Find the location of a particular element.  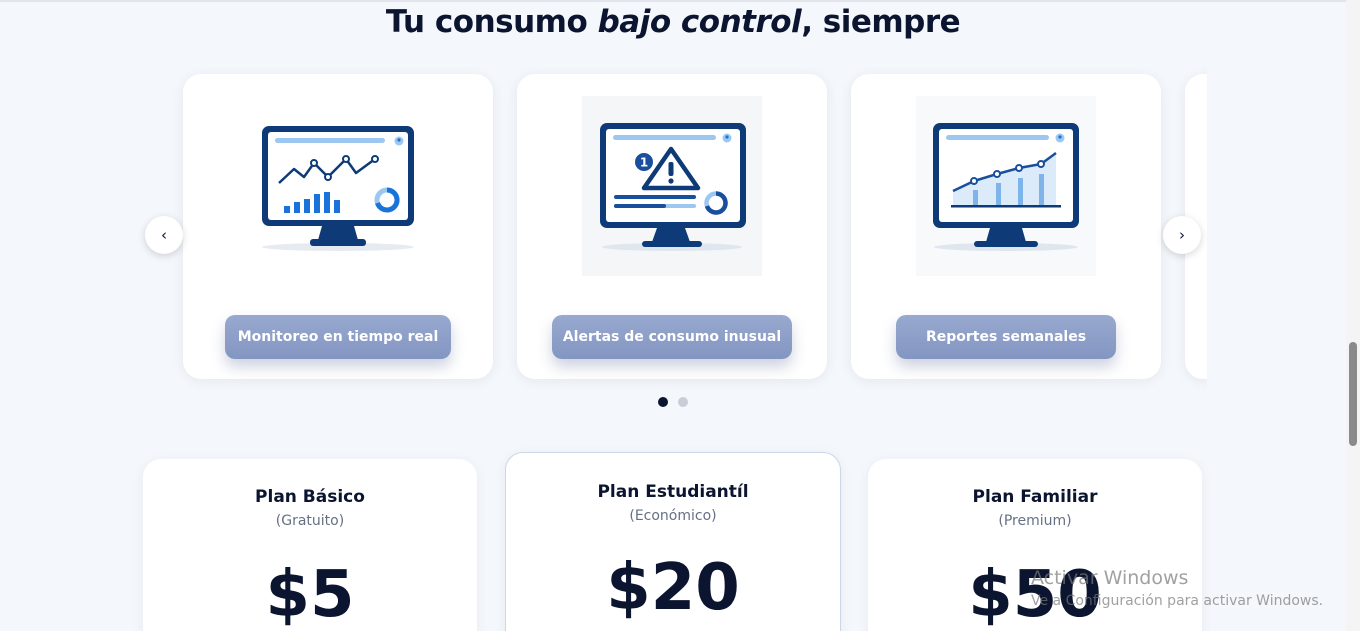

feature-label-reports: Reportes semanales is located at coordinates (1006, 337).